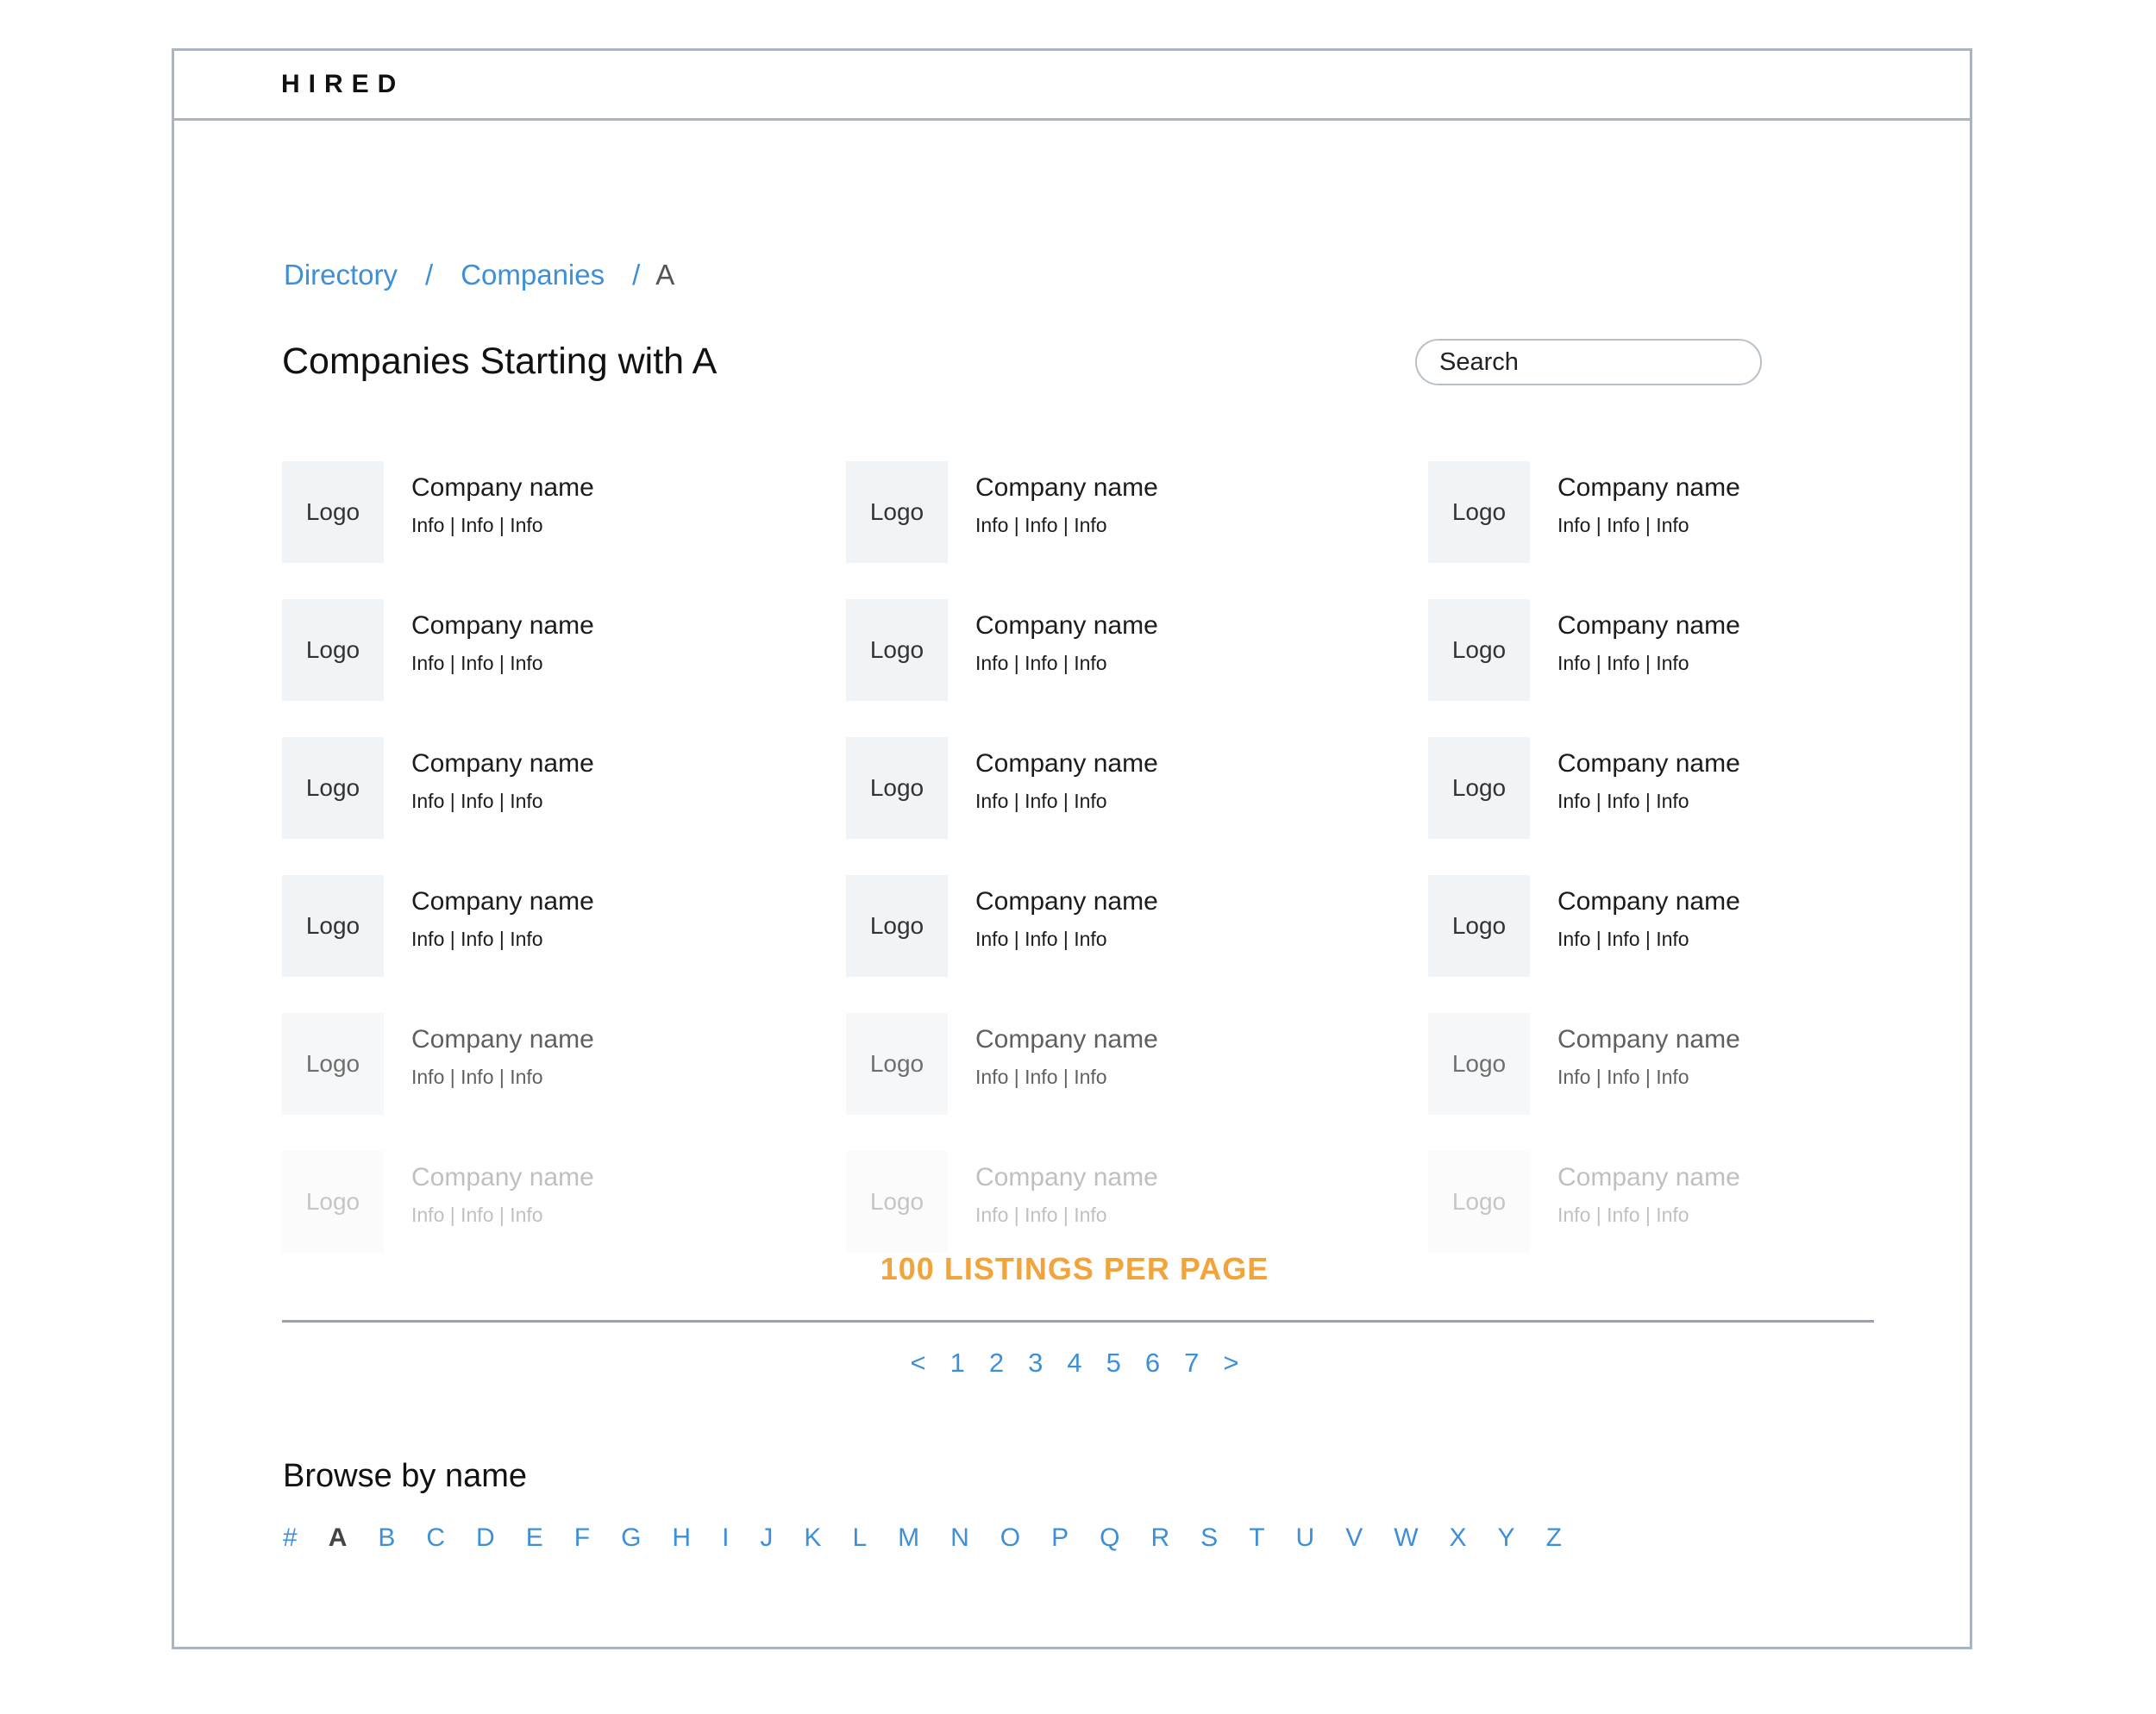  I want to click on pagination-page: 6, so click(1152, 1362).